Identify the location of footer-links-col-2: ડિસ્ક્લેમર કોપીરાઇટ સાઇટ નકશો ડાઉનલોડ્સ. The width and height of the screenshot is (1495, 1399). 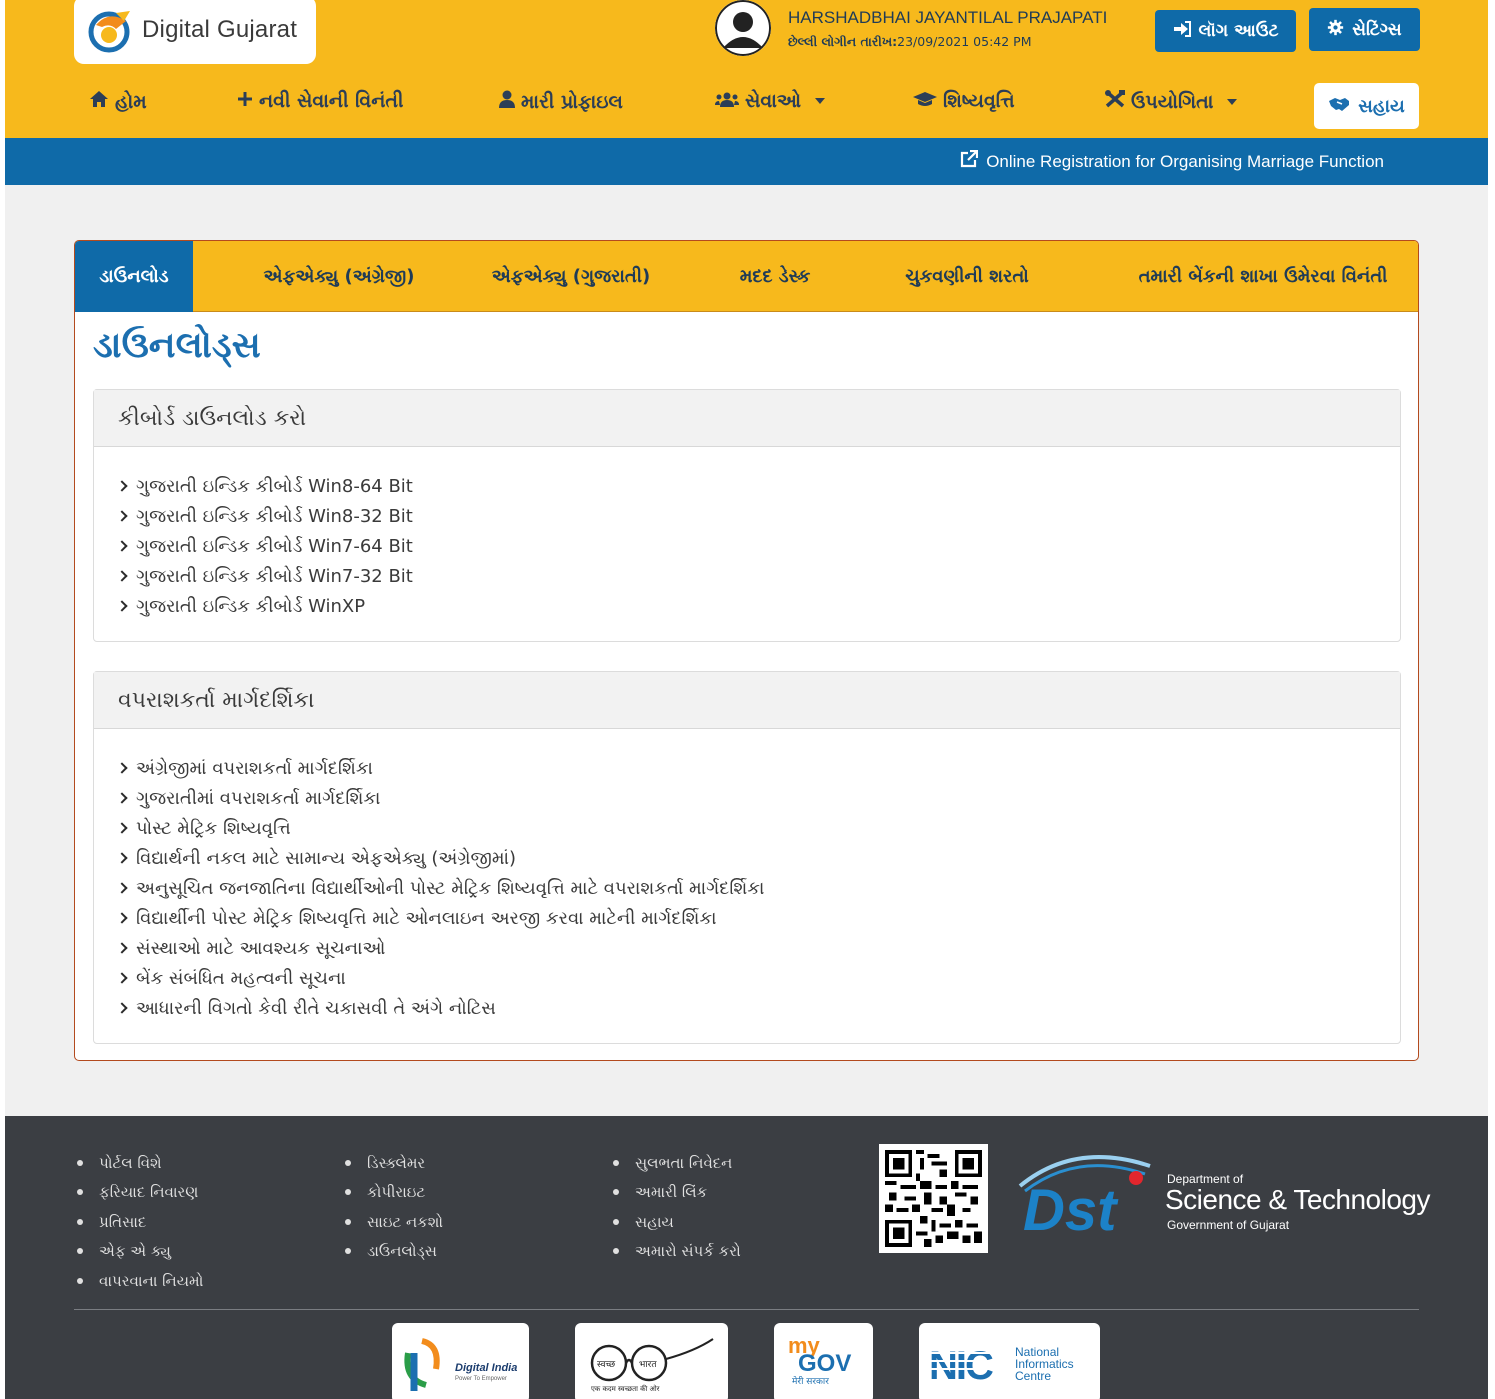
(394, 1207).